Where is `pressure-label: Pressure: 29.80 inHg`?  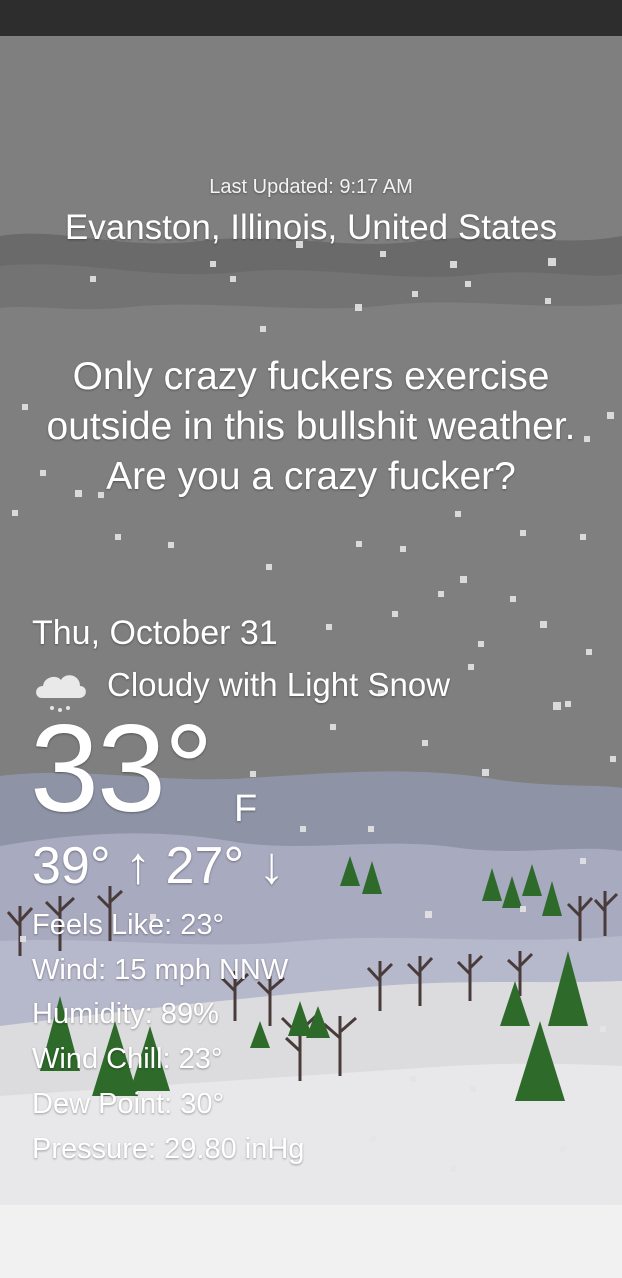
pressure-label: Pressure: 29.80 inHg is located at coordinates (168, 1149).